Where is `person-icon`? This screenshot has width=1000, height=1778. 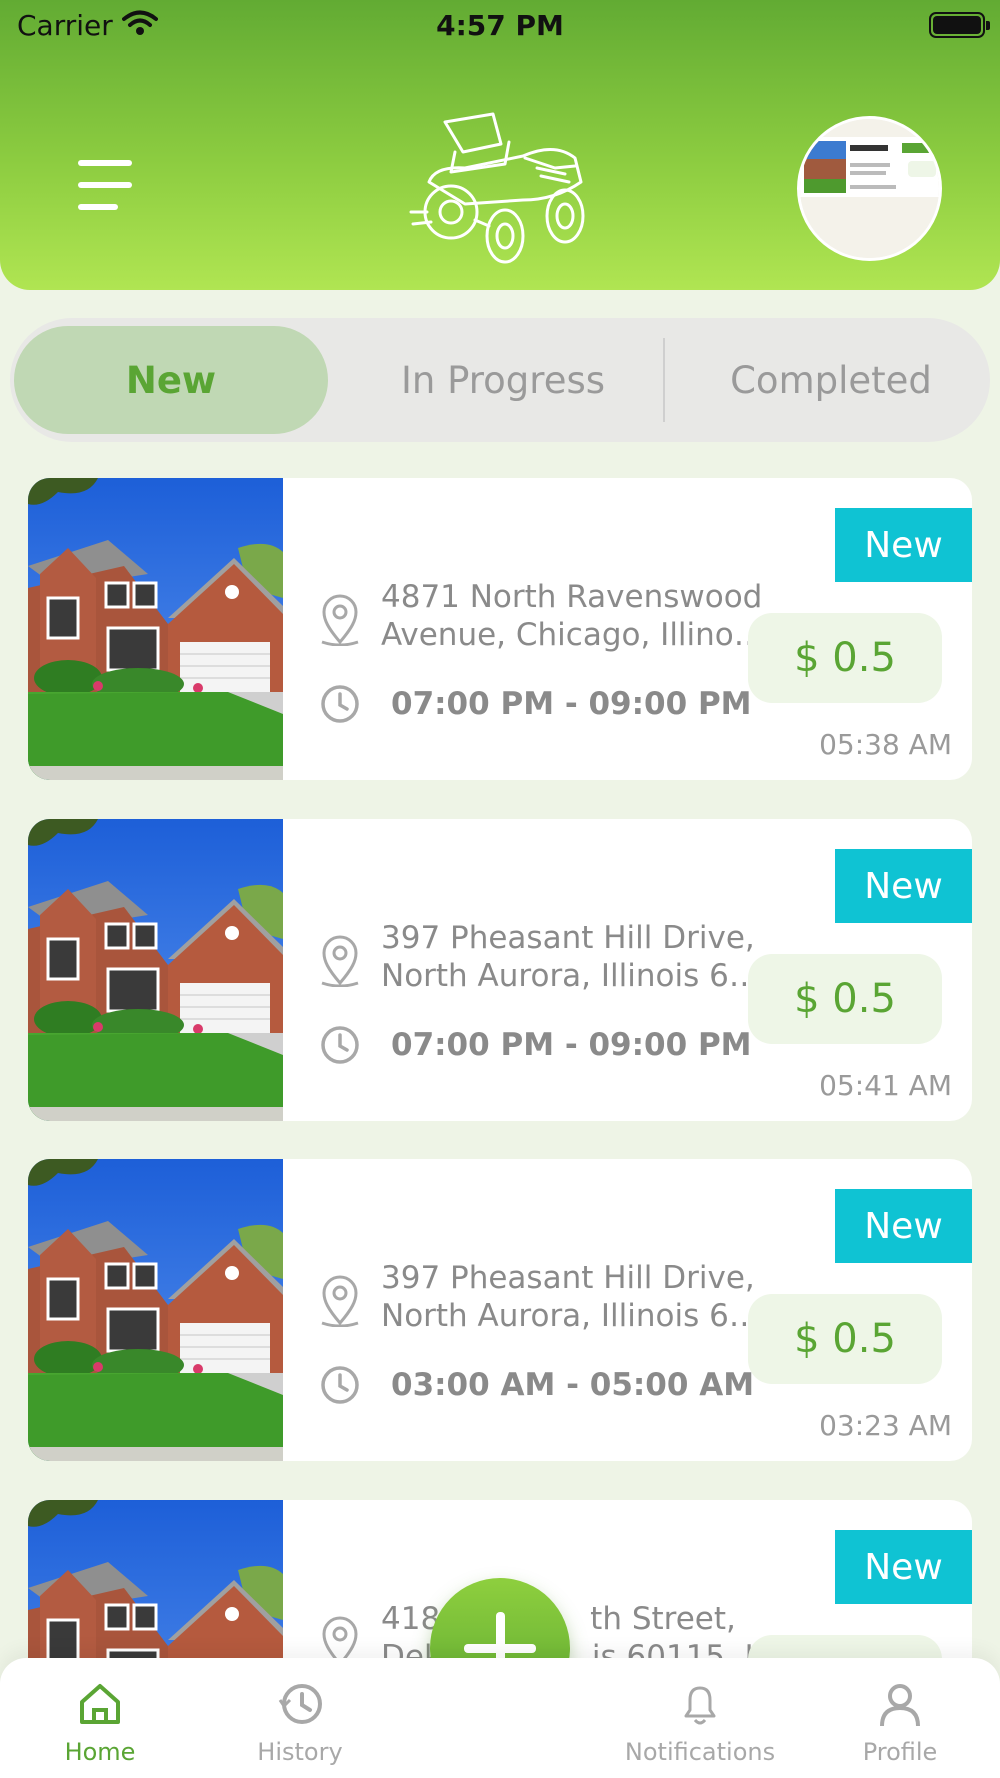
person-icon is located at coordinates (900, 1705).